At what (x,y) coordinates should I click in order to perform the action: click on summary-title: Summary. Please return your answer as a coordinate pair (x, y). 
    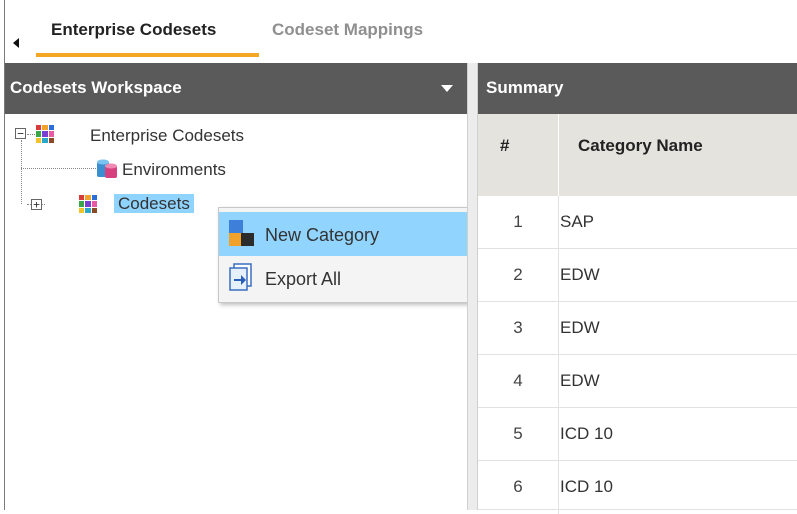
    Looking at the image, I should click on (525, 87).